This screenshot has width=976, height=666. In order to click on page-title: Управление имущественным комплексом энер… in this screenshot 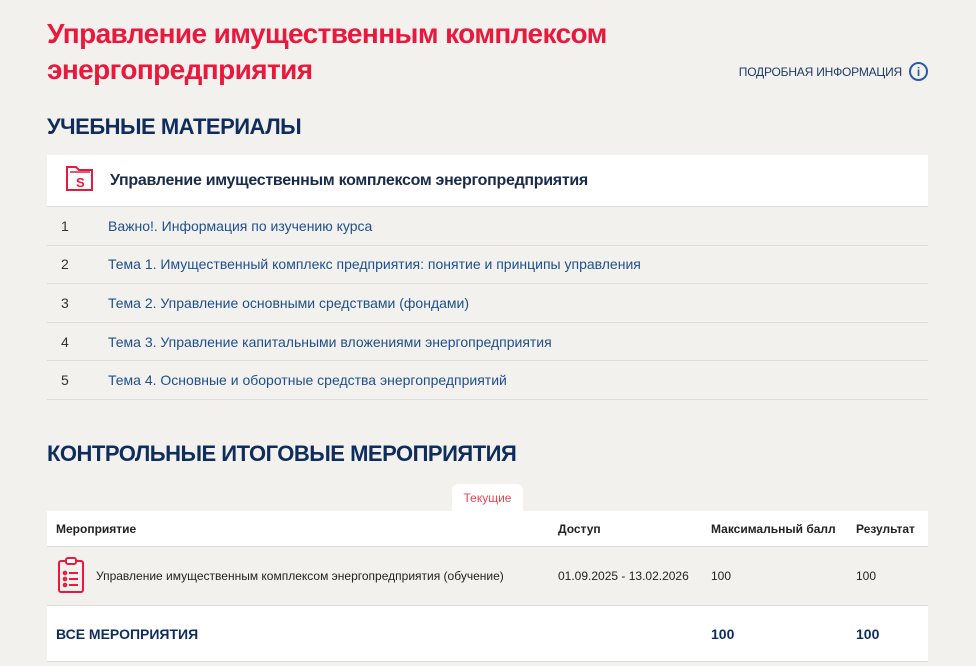, I will do `click(327, 51)`.